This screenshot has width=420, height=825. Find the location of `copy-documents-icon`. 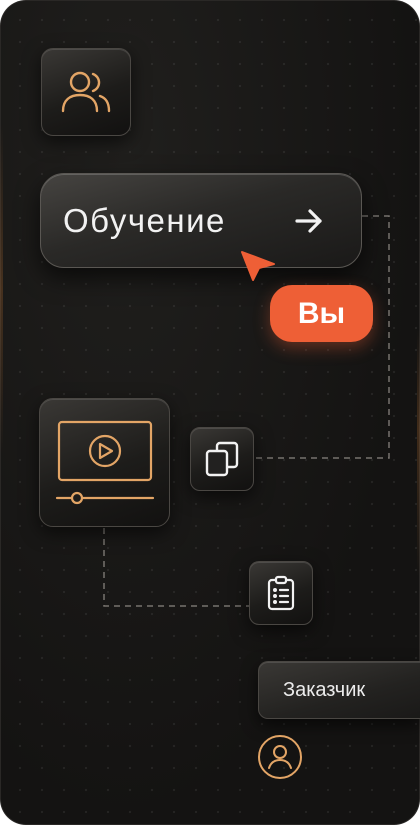

copy-documents-icon is located at coordinates (222, 459).